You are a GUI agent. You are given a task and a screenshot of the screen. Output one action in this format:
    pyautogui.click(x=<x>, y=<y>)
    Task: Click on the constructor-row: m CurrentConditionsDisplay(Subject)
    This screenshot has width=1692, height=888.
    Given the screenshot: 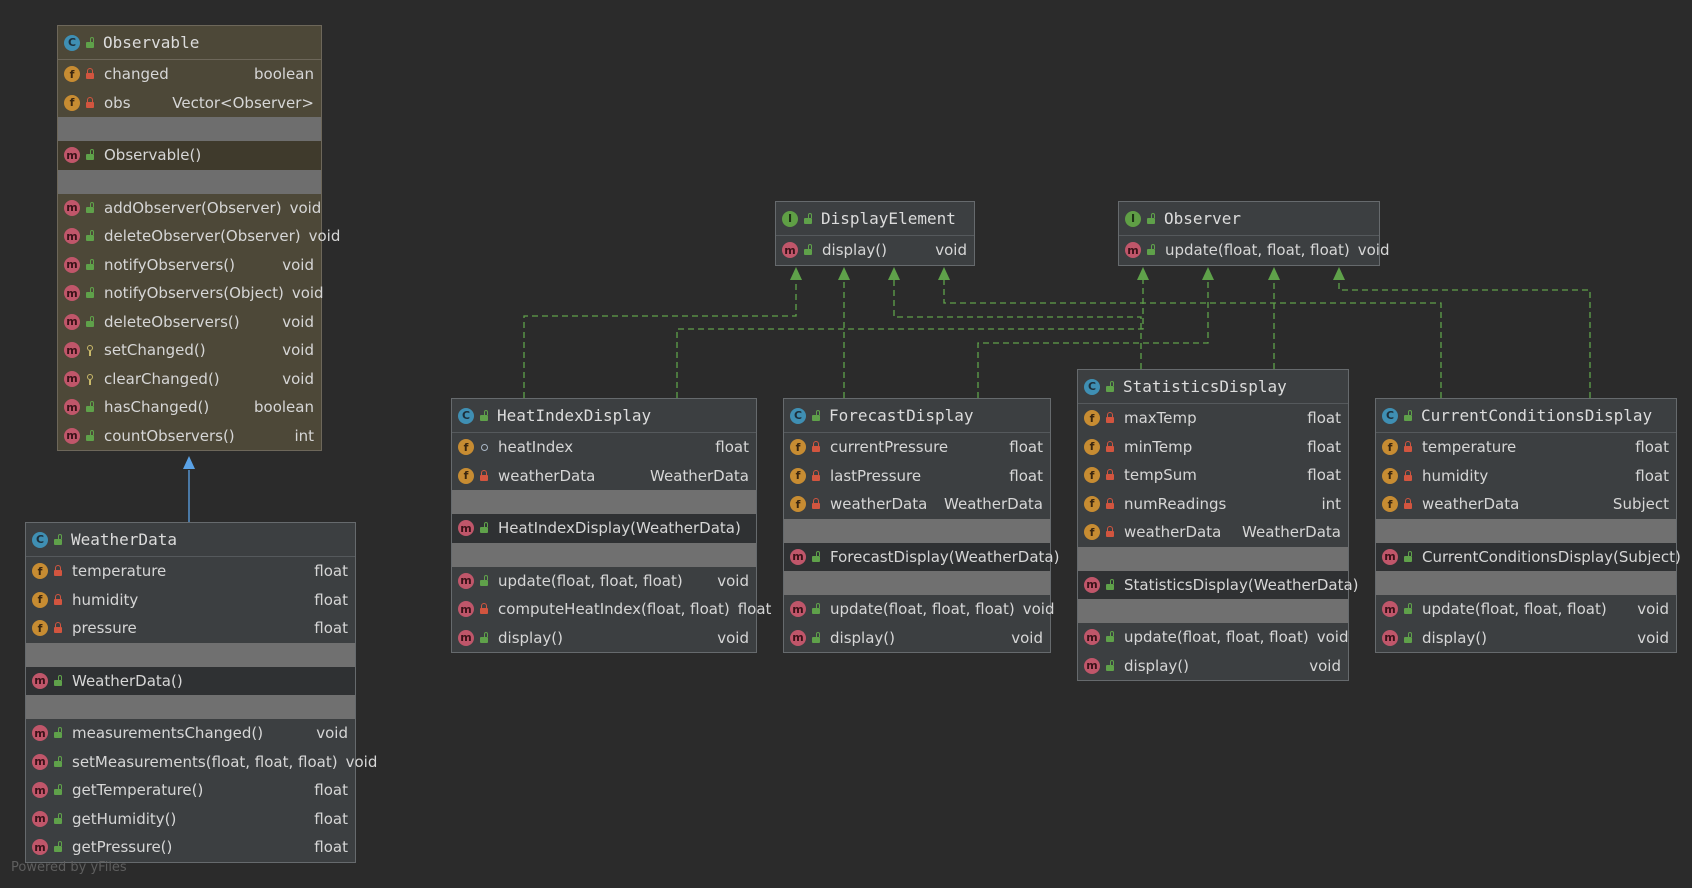 What is the action you would take?
    pyautogui.click(x=1528, y=556)
    